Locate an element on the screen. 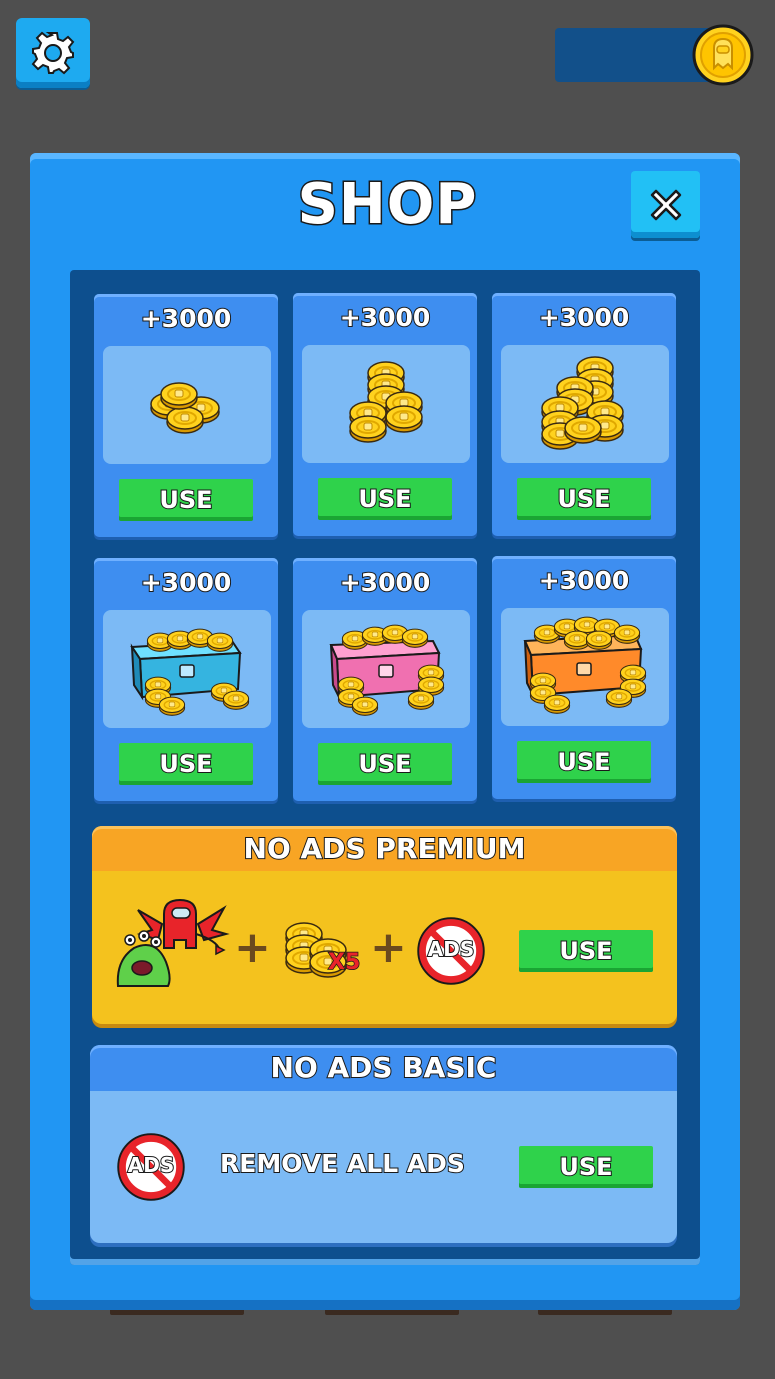 This screenshot has width=775, height=1379. coin-pack-card-1: +3000 USE is located at coordinates (186, 415).